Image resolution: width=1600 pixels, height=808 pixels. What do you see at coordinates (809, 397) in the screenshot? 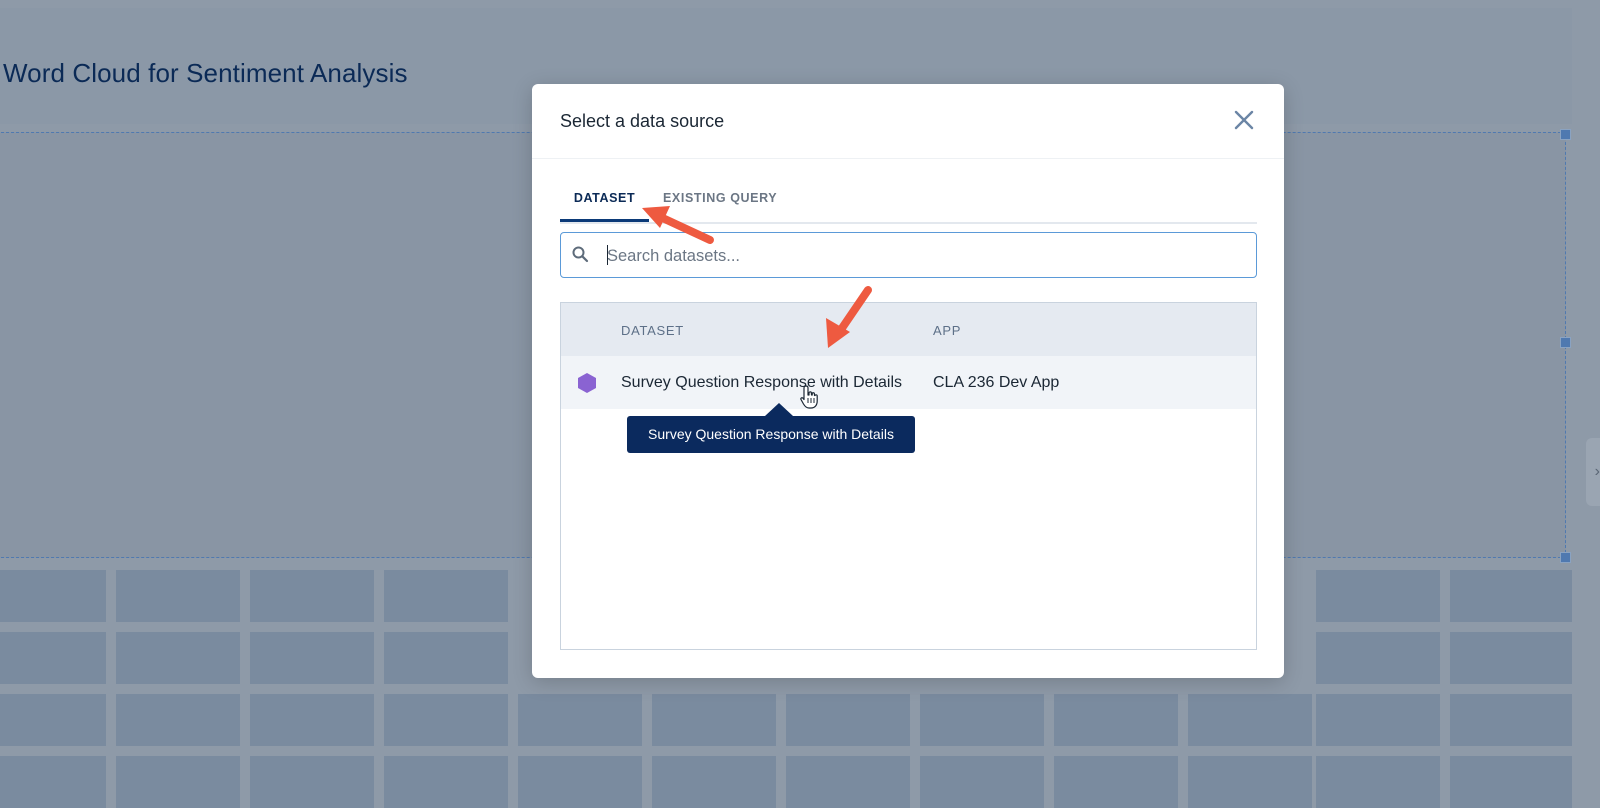
I see `hand-pointer-icon` at bounding box center [809, 397].